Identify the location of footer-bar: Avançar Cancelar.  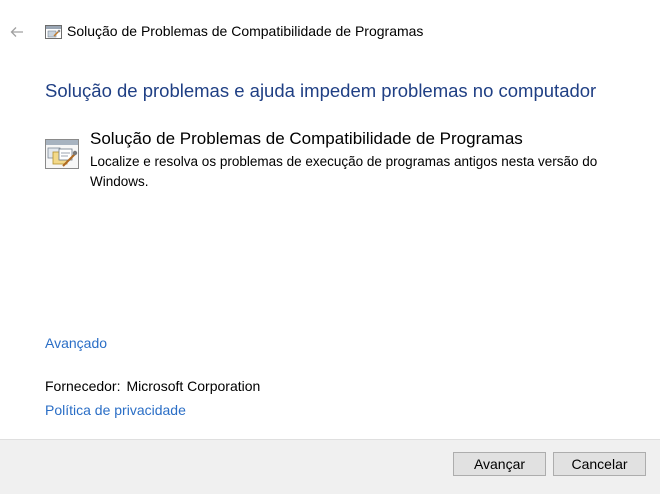
(330, 466).